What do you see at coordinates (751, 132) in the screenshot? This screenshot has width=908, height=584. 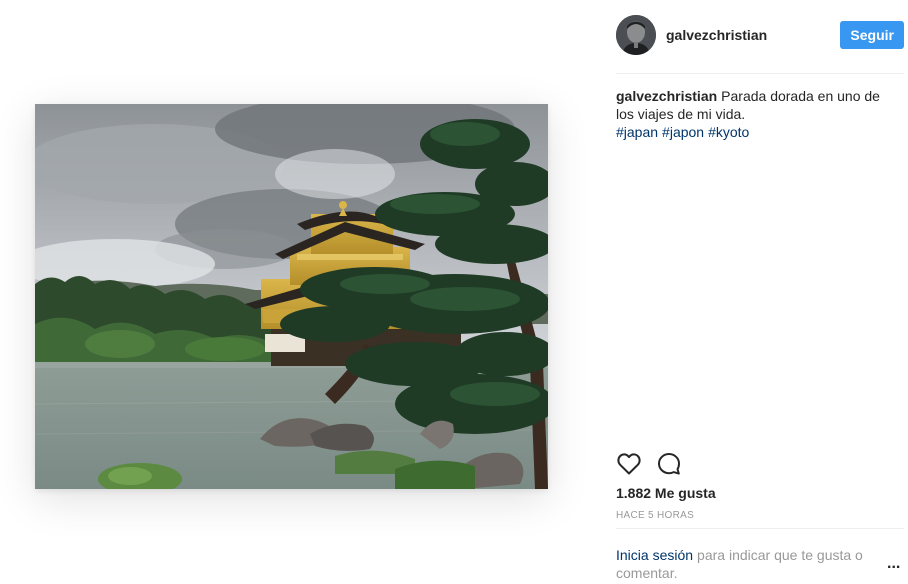 I see `hashtag-list: #japan #japon #kyoto` at bounding box center [751, 132].